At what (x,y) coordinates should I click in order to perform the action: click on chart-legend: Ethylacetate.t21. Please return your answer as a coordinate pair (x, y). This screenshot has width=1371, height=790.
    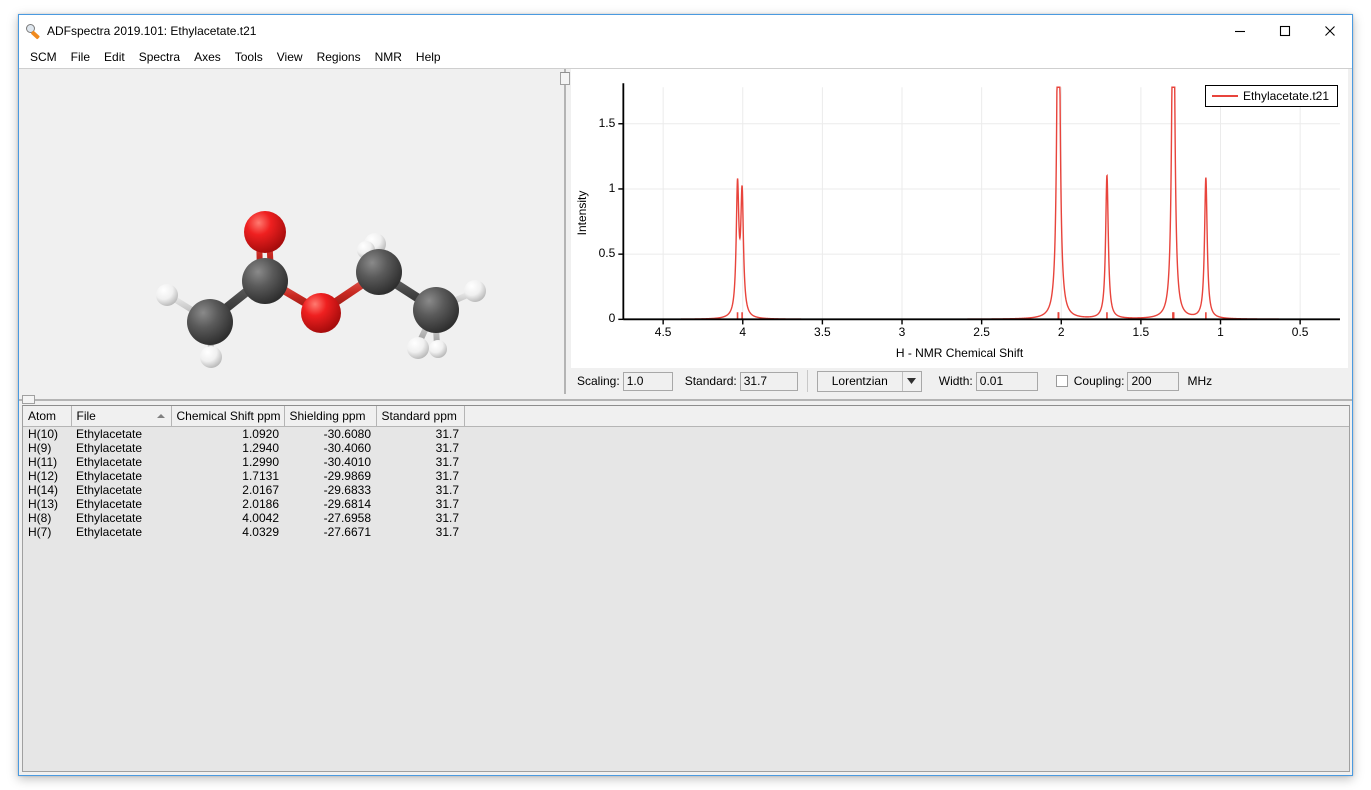
    Looking at the image, I should click on (1271, 96).